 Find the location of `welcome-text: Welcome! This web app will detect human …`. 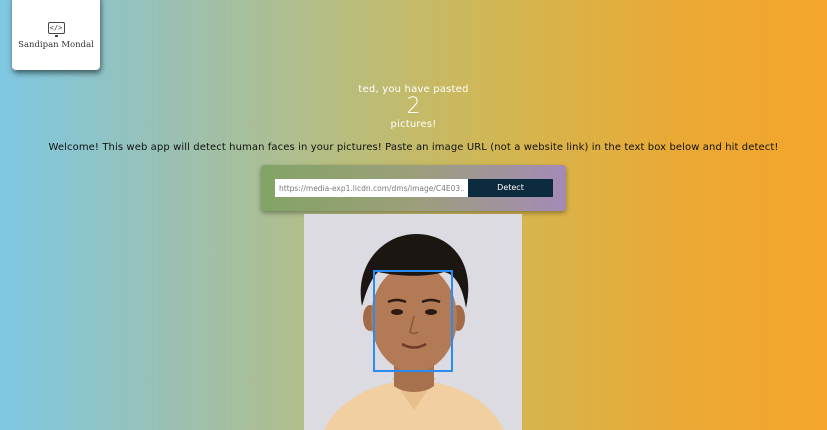

welcome-text: Welcome! This web app will detect human … is located at coordinates (413, 147).